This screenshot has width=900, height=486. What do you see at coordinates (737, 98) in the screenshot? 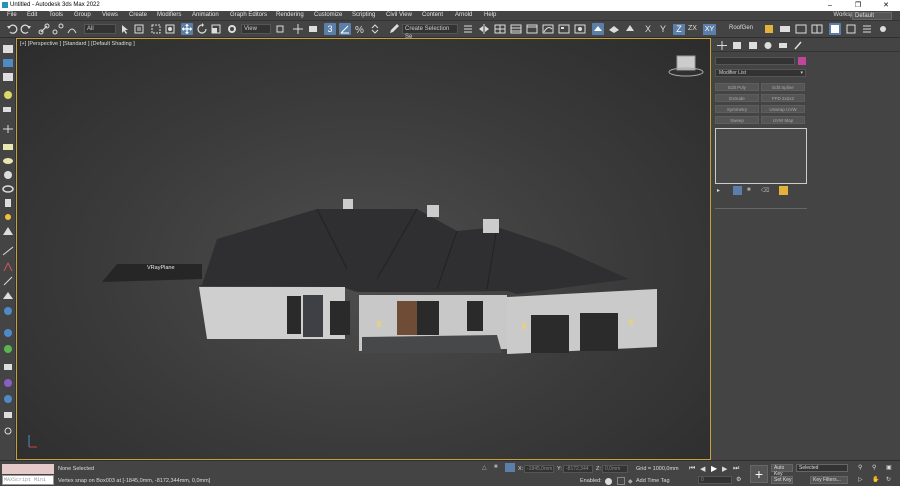
I see `modifier-button-extrude: Extrude` at bounding box center [737, 98].